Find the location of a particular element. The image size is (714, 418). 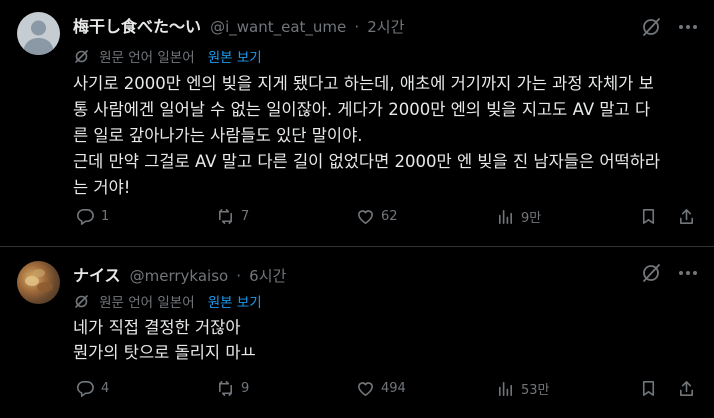

timestamp: 2시간 is located at coordinates (385, 27).